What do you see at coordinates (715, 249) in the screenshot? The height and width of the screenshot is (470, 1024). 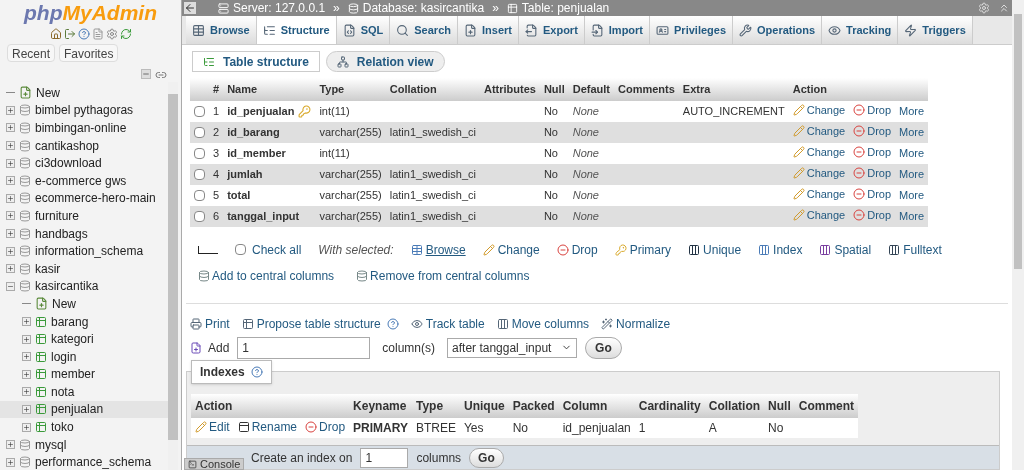 I see `bulk-action-link: Unique` at bounding box center [715, 249].